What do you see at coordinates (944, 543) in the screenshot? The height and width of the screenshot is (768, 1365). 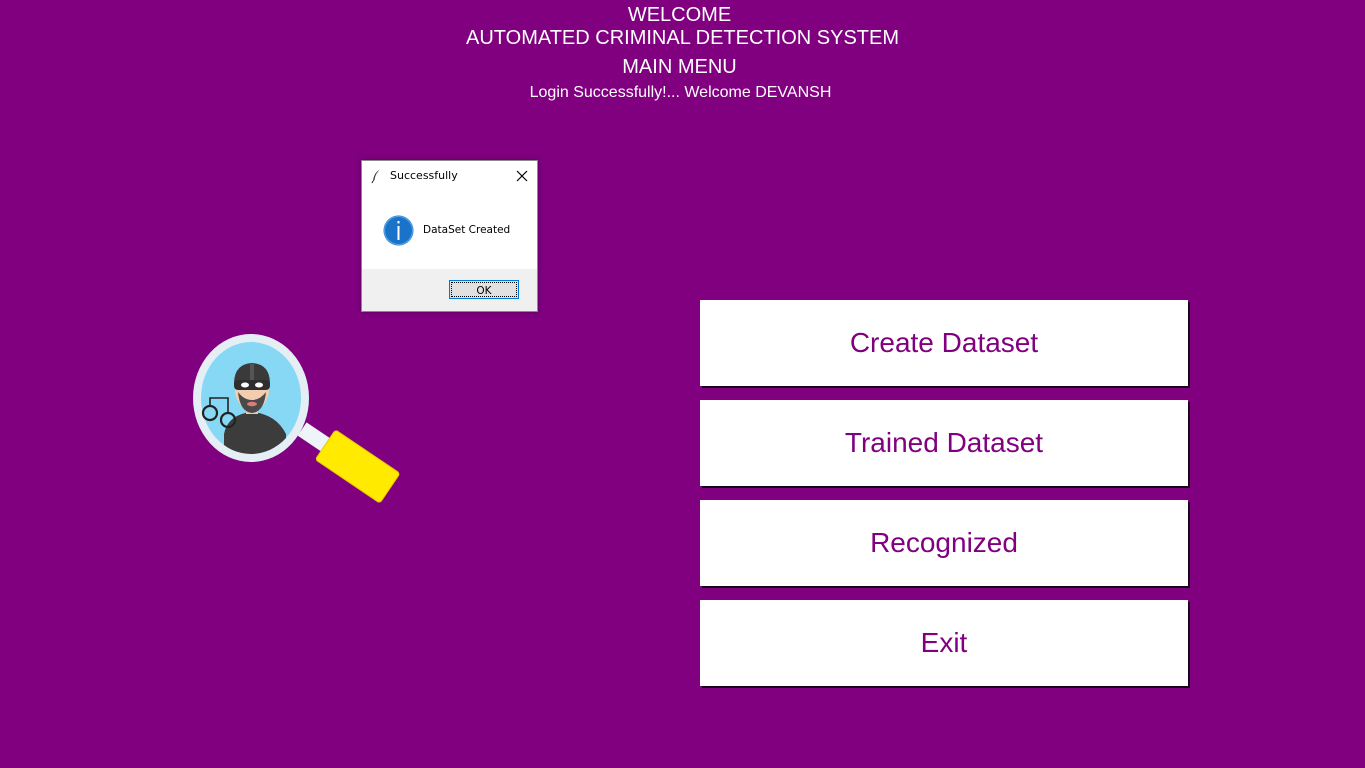 I see `recognized-button: Recognized` at bounding box center [944, 543].